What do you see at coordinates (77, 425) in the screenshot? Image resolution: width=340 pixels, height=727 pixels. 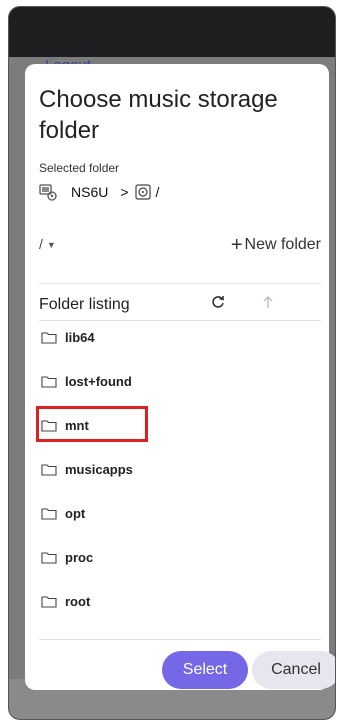 I see `folder-item-label: mnt` at bounding box center [77, 425].